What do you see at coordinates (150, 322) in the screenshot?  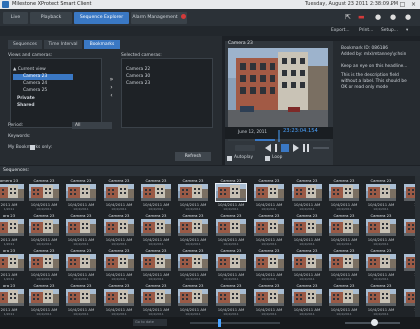 I see `goto-date-input: Go to date` at bounding box center [150, 322].